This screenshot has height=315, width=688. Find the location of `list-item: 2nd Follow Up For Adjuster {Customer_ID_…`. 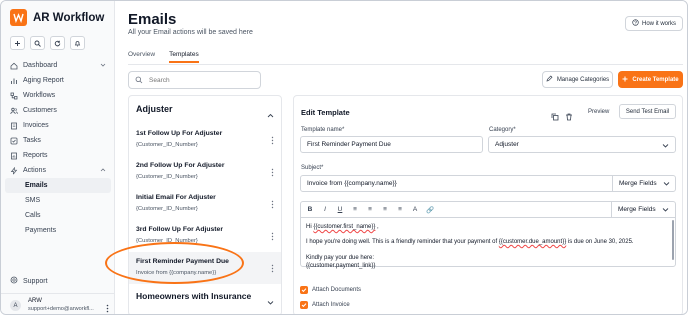

list-item: 2nd Follow Up For Adjuster {Customer_ID_… is located at coordinates (205, 172).